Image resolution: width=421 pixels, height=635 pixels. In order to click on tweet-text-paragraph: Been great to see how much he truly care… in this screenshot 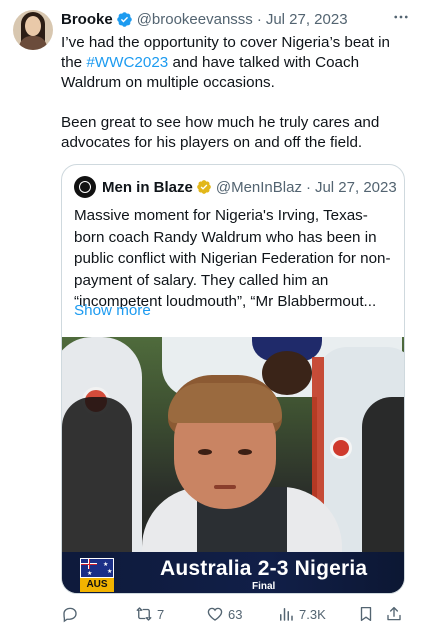, I will do `click(220, 132)`.